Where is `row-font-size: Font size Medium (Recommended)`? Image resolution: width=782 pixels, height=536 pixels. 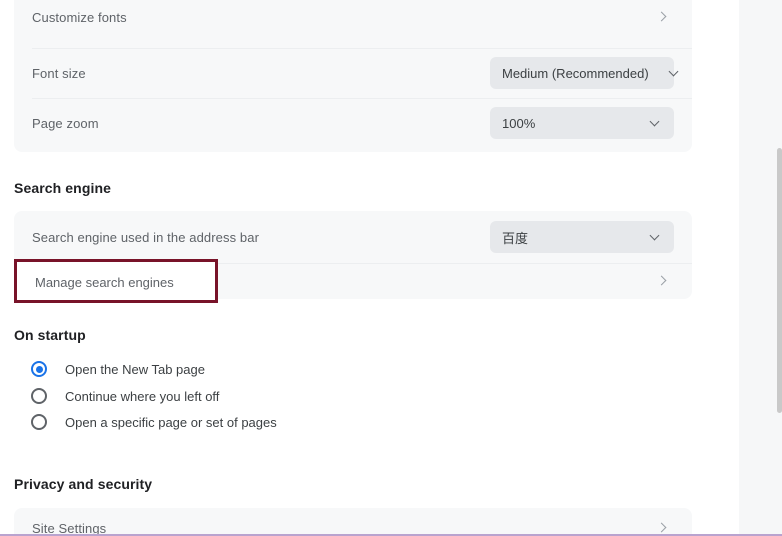 row-font-size: Font size Medium (Recommended) is located at coordinates (353, 73).